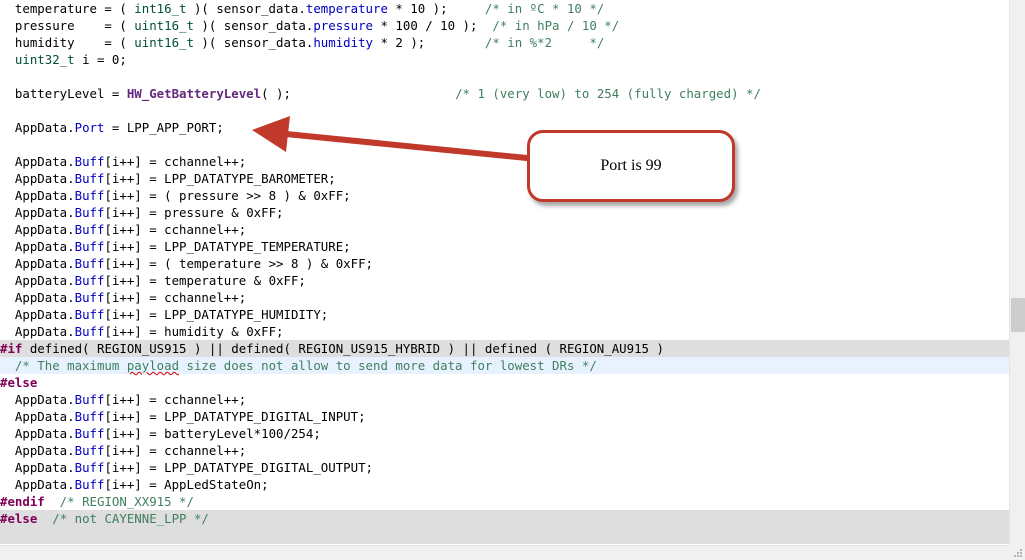  What do you see at coordinates (504, 127) in the screenshot?
I see `code-line: AppData.Port = LPP_APP_PORT;` at bounding box center [504, 127].